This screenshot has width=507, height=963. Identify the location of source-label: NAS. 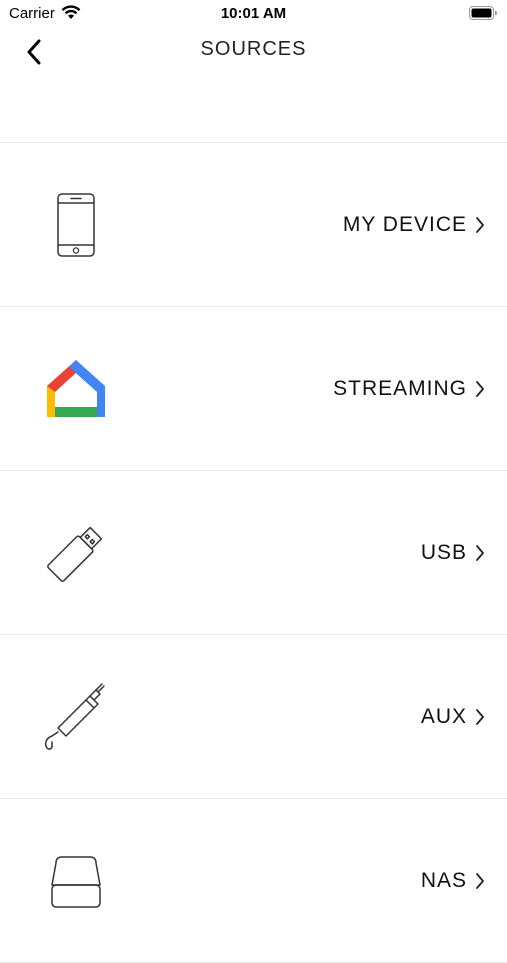
(443, 880).